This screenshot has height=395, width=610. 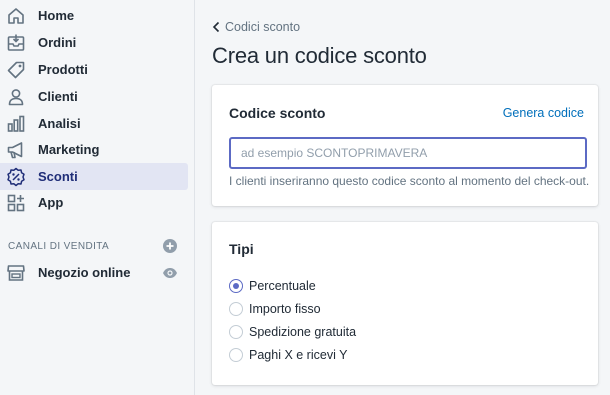 What do you see at coordinates (94, 202) in the screenshot?
I see `sidebar-item-apps: App` at bounding box center [94, 202].